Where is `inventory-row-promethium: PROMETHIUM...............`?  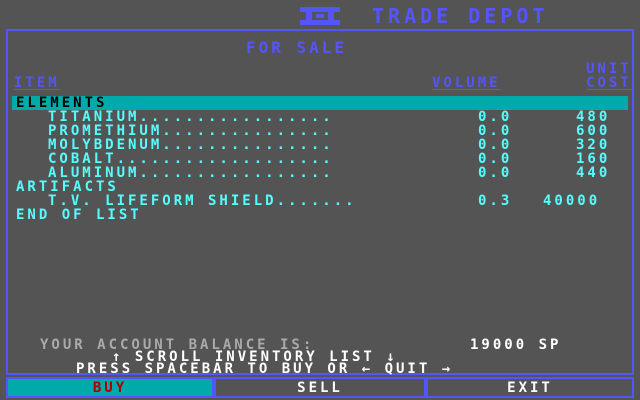 inventory-row-promethium: PROMETHIUM............... is located at coordinates (191, 131).